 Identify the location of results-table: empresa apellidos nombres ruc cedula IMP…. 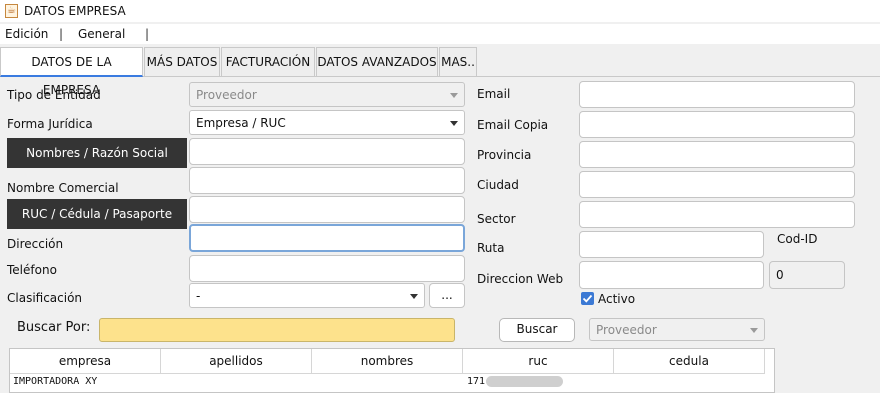
(392, 370).